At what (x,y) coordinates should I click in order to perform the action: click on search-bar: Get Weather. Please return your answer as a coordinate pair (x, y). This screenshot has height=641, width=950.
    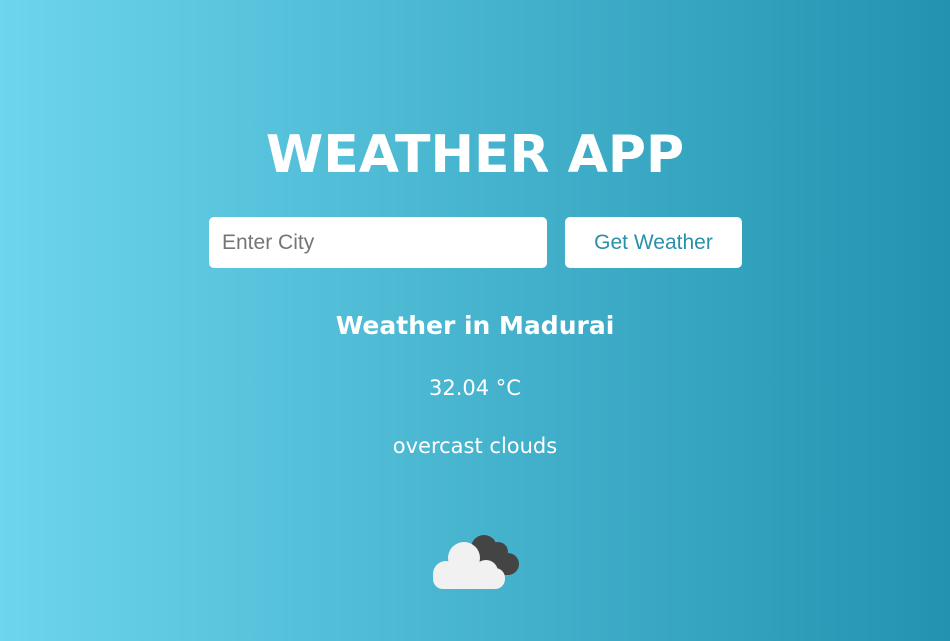
    Looking at the image, I should click on (475, 242).